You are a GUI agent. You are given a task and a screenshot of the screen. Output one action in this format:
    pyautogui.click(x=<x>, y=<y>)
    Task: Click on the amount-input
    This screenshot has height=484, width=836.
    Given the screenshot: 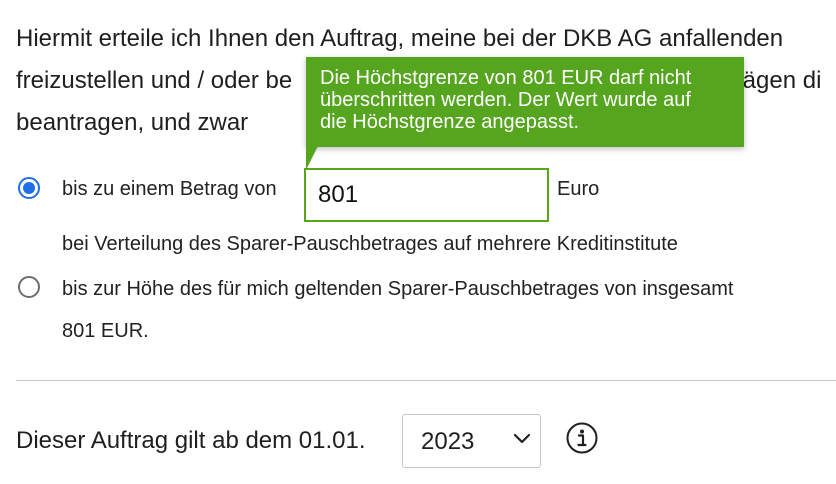 What is the action you would take?
    pyautogui.click(x=426, y=195)
    